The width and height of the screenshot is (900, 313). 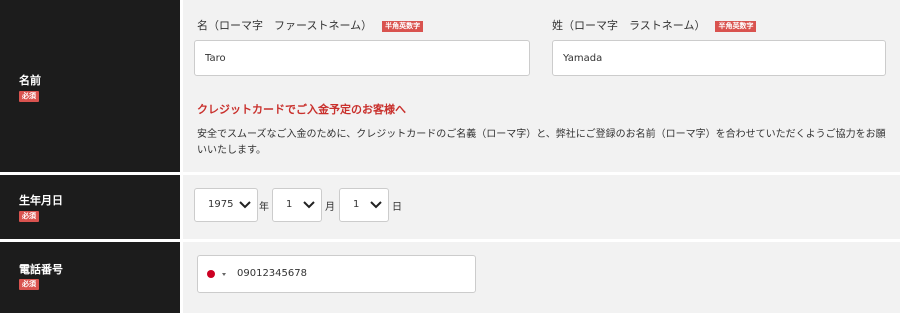 What do you see at coordinates (719, 58) in the screenshot?
I see `last-name-input` at bounding box center [719, 58].